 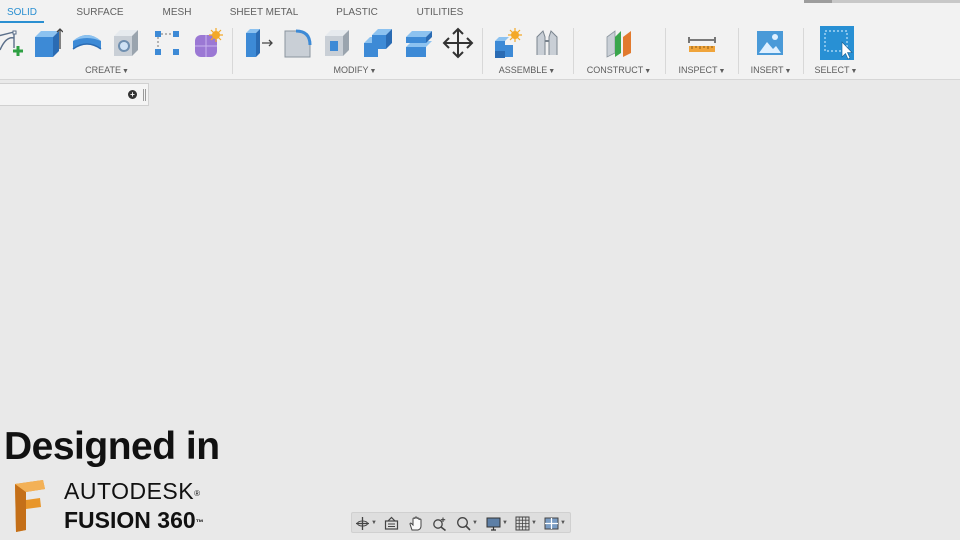 I want to click on new-component-icon, so click(x=508, y=43).